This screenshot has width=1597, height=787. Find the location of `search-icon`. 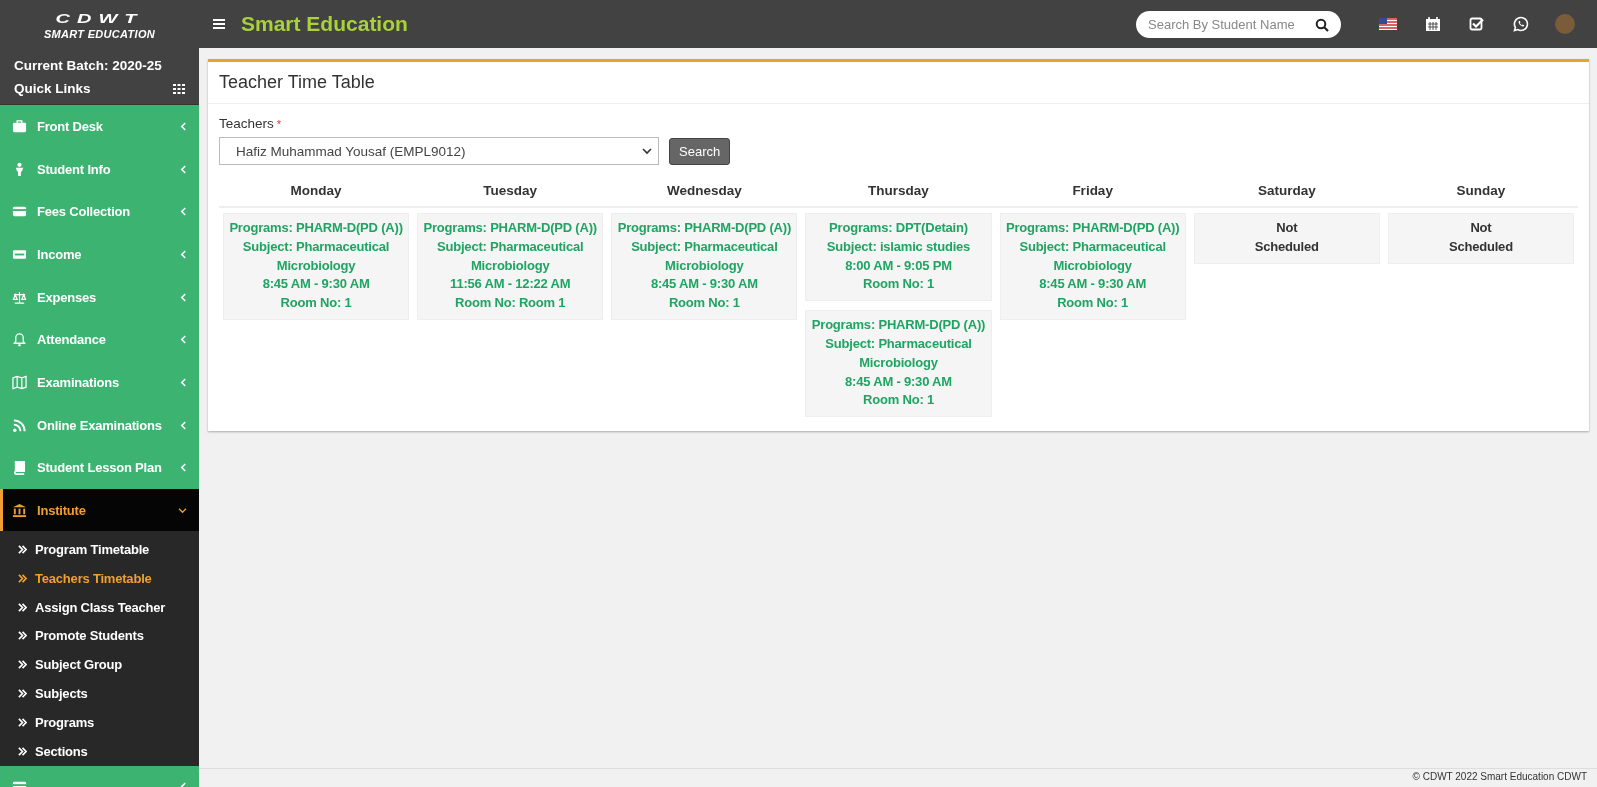

search-icon is located at coordinates (1322, 24).